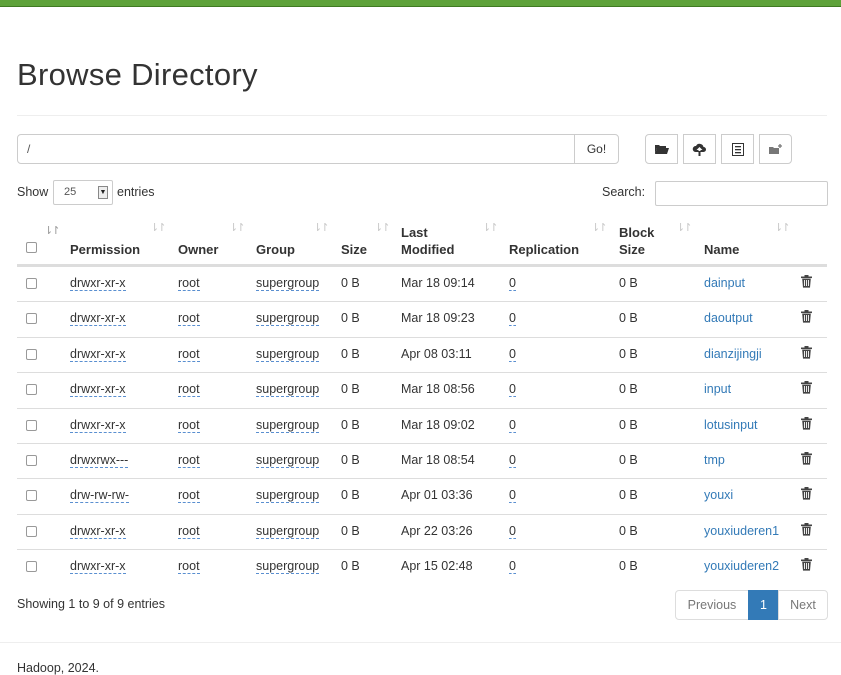 Image resolution: width=841 pixels, height=675 pixels. What do you see at coordinates (596, 149) in the screenshot?
I see `go-button: Go!` at bounding box center [596, 149].